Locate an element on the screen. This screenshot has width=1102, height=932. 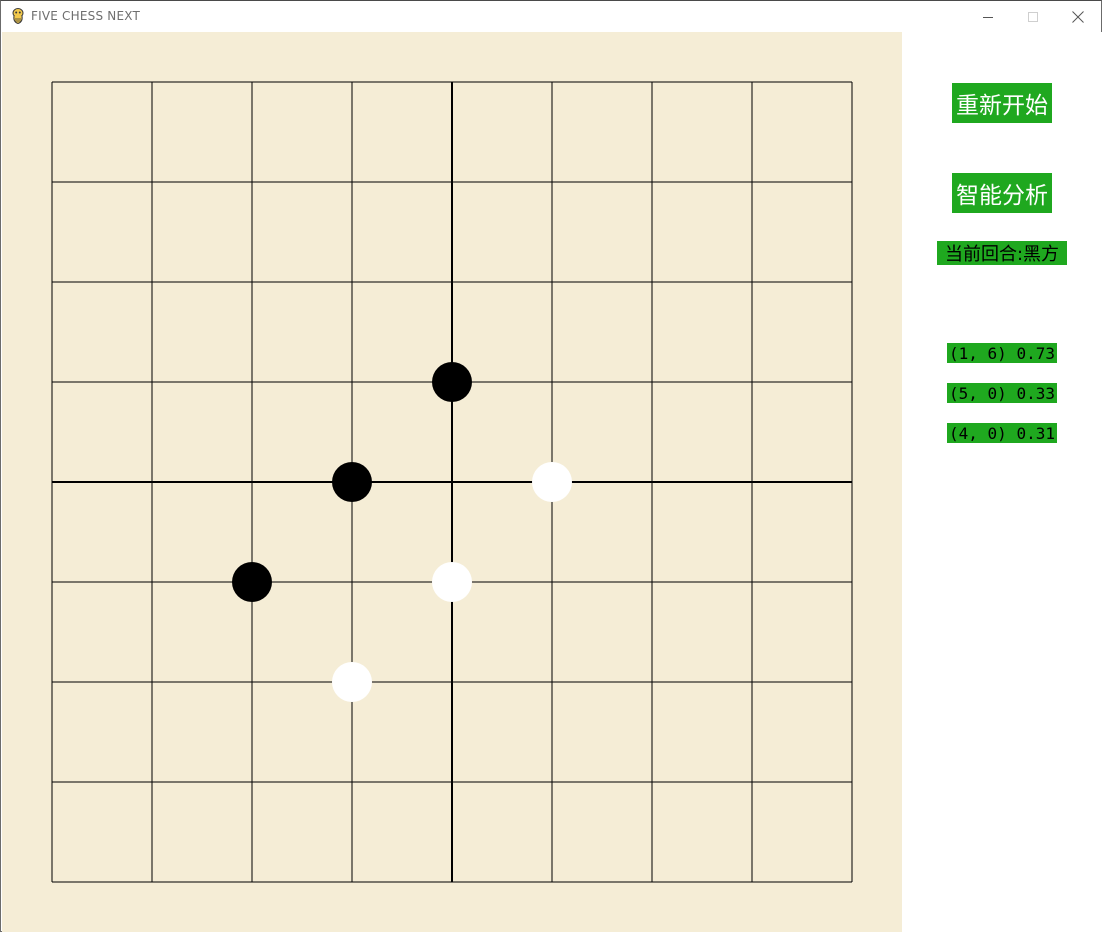
minimize-button is located at coordinates (988, 16).